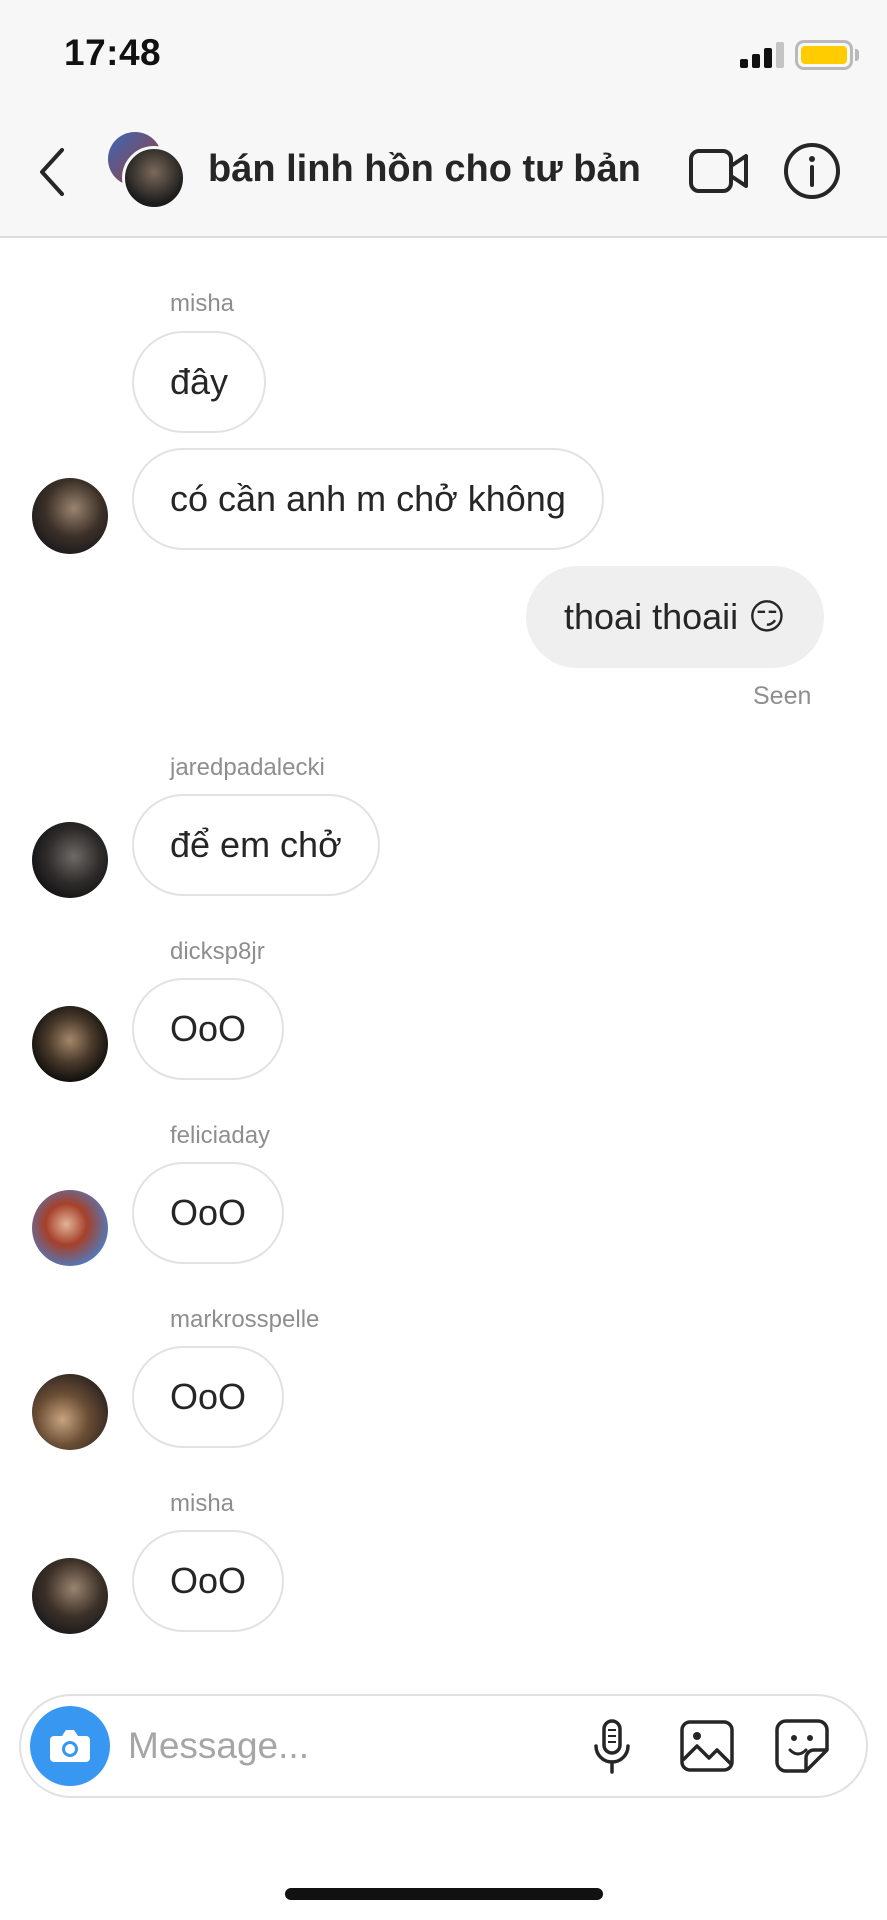 The width and height of the screenshot is (887, 1920). I want to click on message-bubble: đây, so click(199, 382).